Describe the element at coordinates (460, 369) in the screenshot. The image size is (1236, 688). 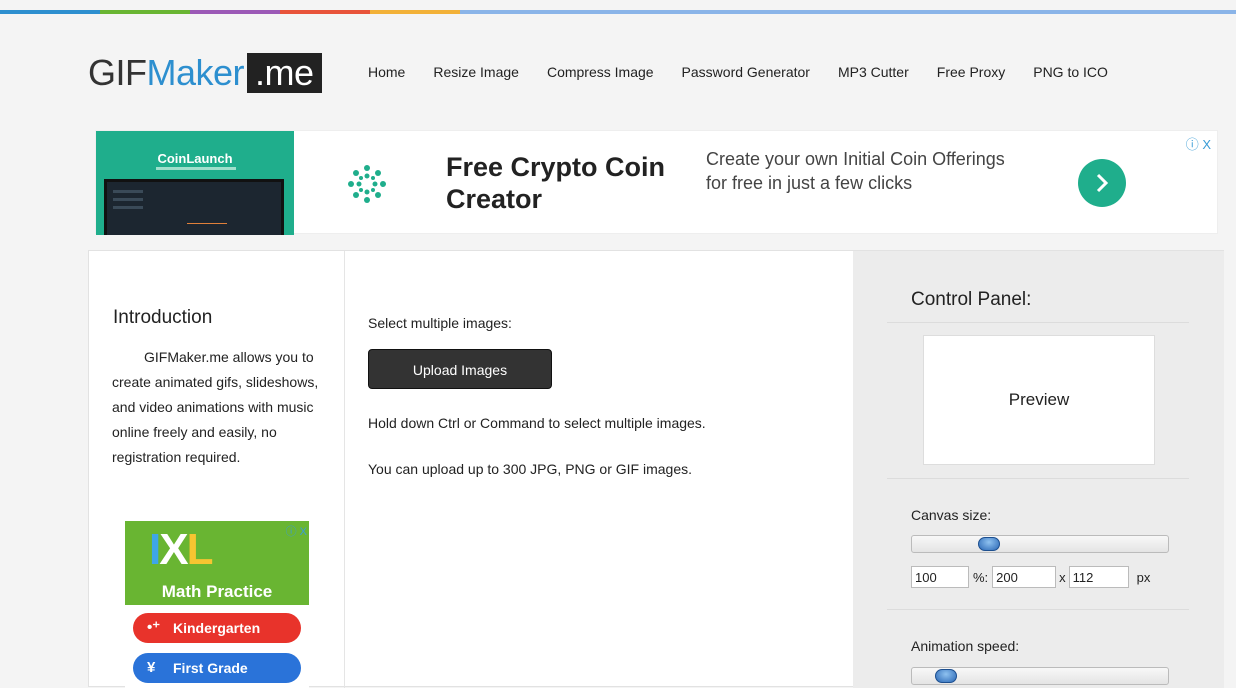
I see `upload-images-button: Upload Images` at that location.